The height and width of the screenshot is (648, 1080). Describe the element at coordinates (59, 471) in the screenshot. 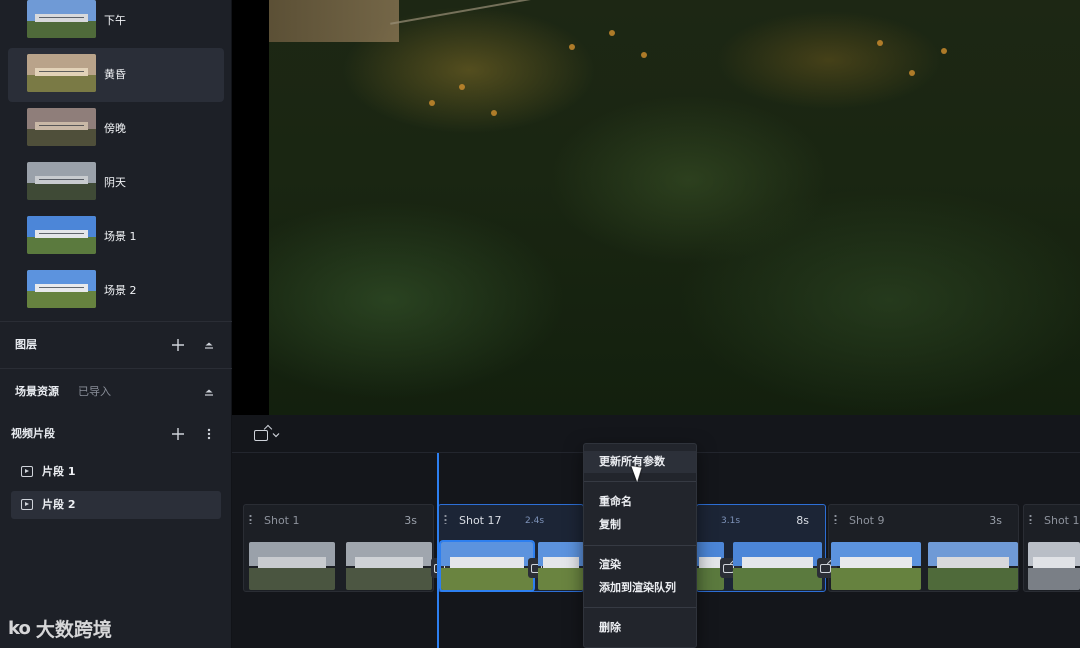

I see `segment-label: 片段 1` at that location.